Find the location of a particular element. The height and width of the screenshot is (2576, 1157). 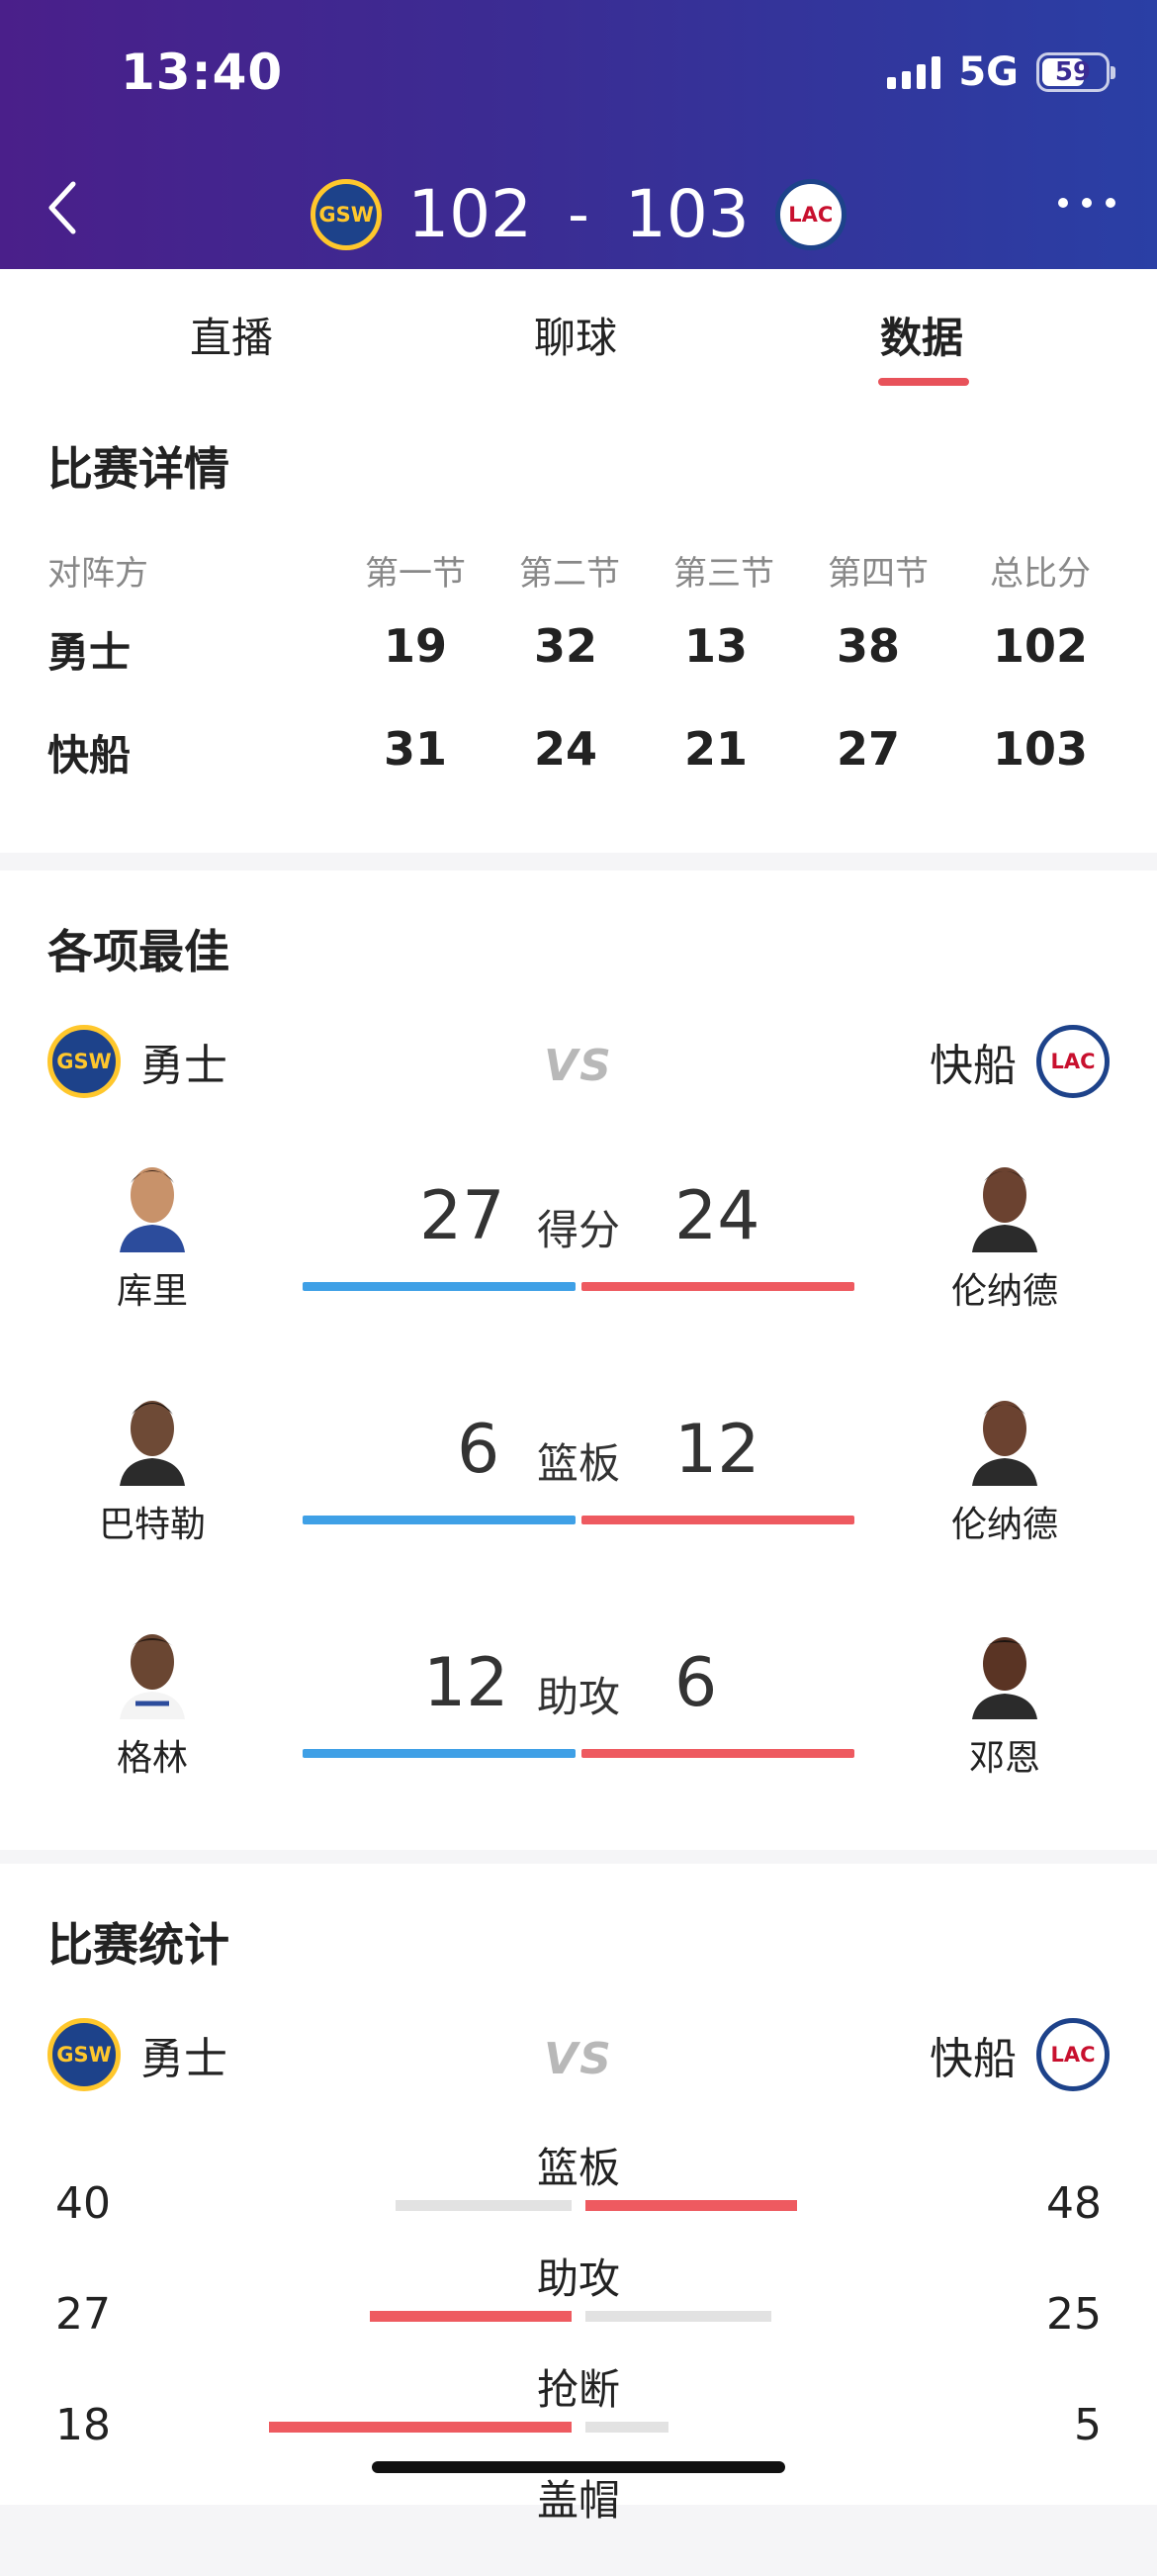

total-score: 102 is located at coordinates (1040, 646).